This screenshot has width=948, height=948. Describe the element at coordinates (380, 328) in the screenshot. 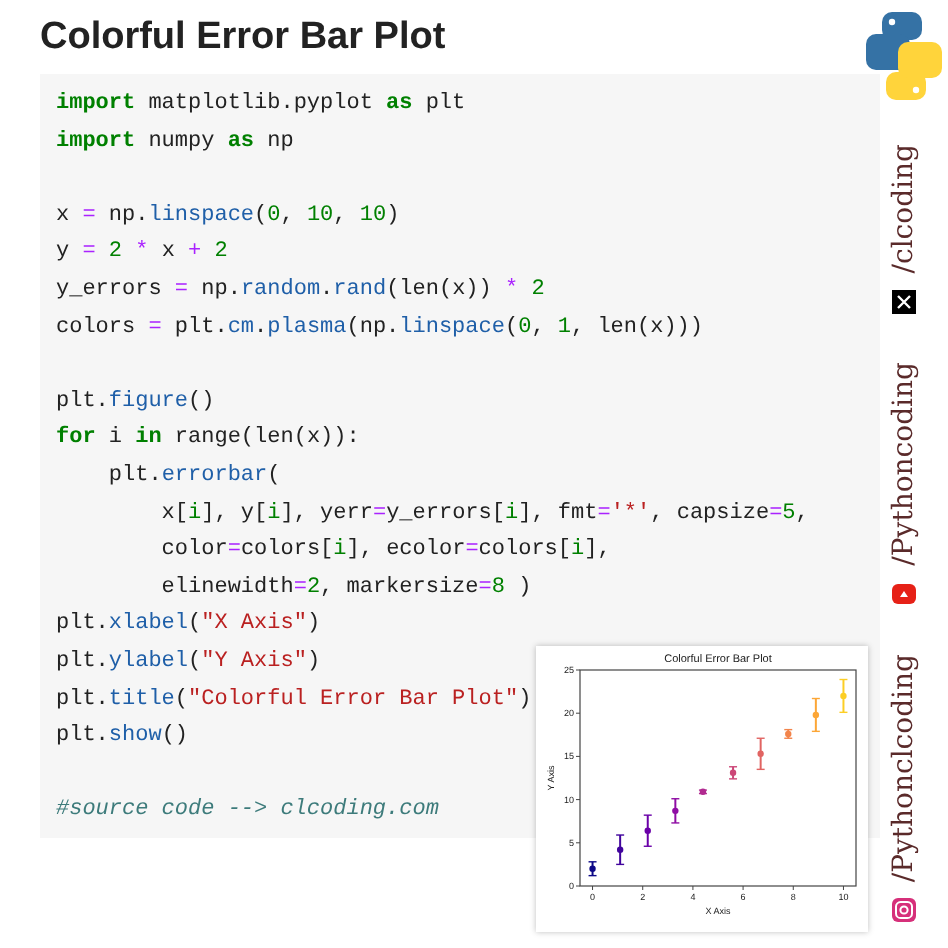

I see `code-line: colors = plt.cm.plasma(np.linspace(0, 1, len(x)))` at that location.